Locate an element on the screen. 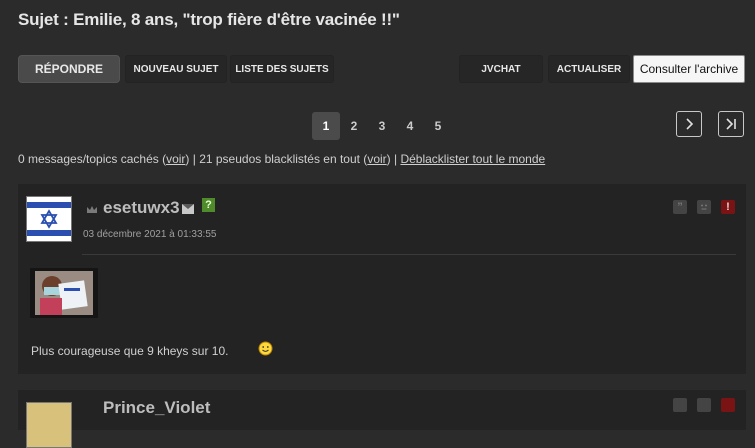 This screenshot has width=755, height=448. last-page-button is located at coordinates (731, 124).